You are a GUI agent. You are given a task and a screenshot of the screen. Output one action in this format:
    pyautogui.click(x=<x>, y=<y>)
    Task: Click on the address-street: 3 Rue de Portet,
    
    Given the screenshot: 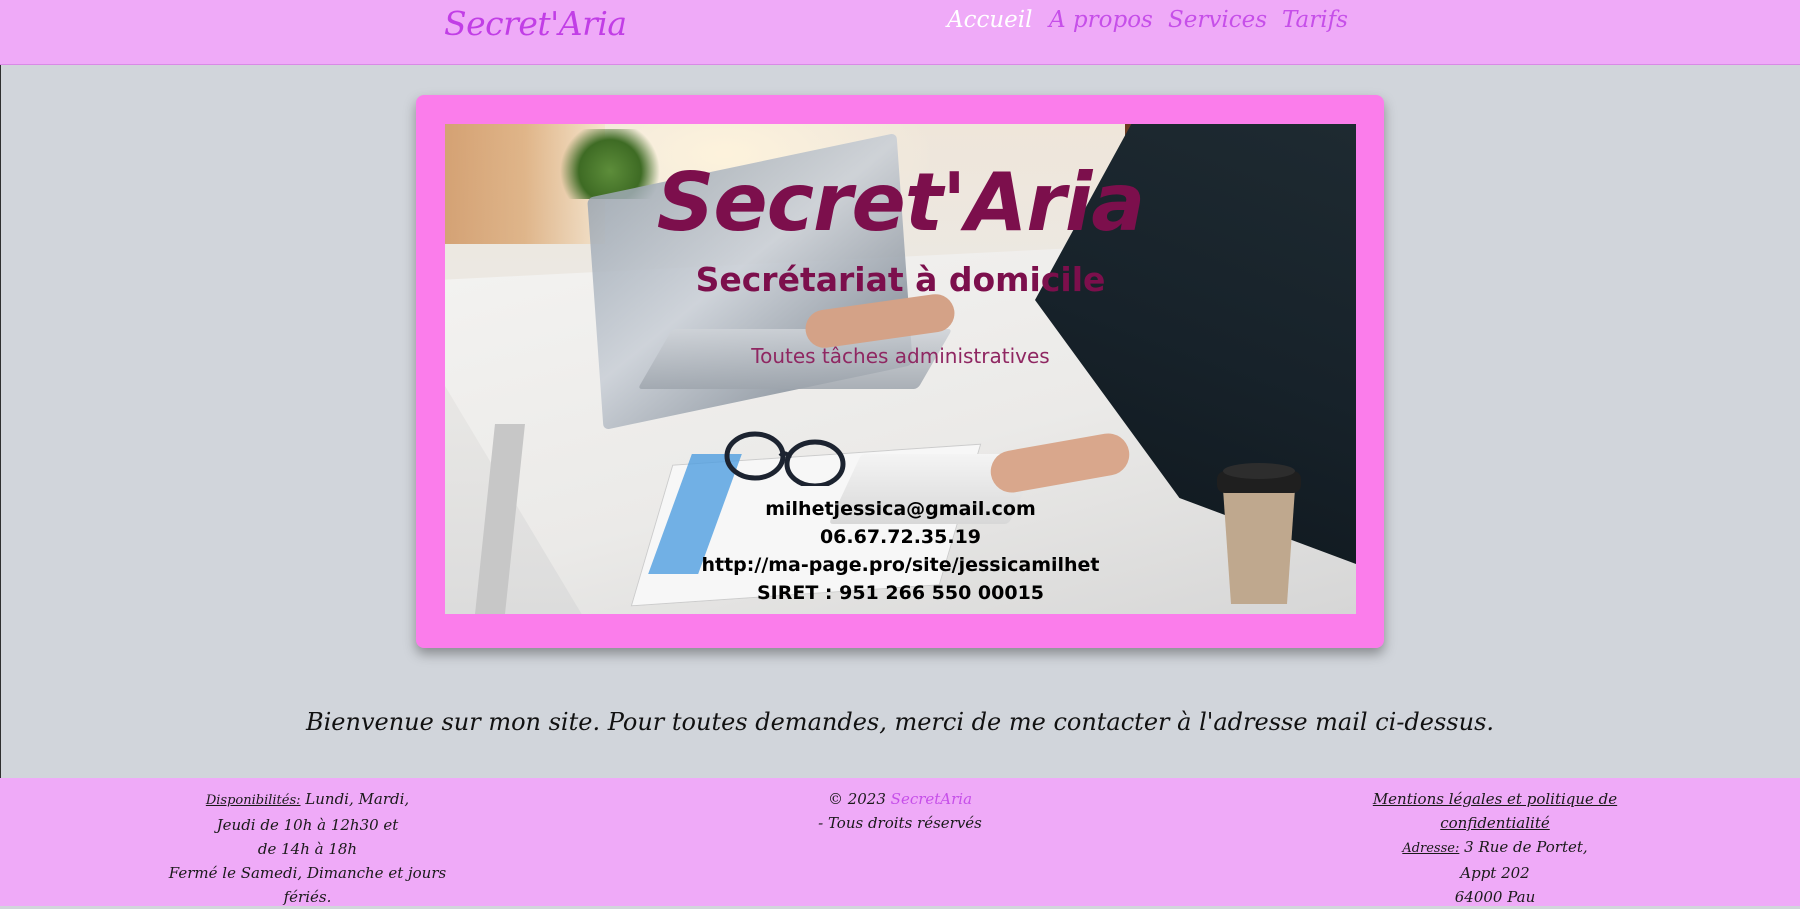 What is the action you would take?
    pyautogui.click(x=1523, y=847)
    